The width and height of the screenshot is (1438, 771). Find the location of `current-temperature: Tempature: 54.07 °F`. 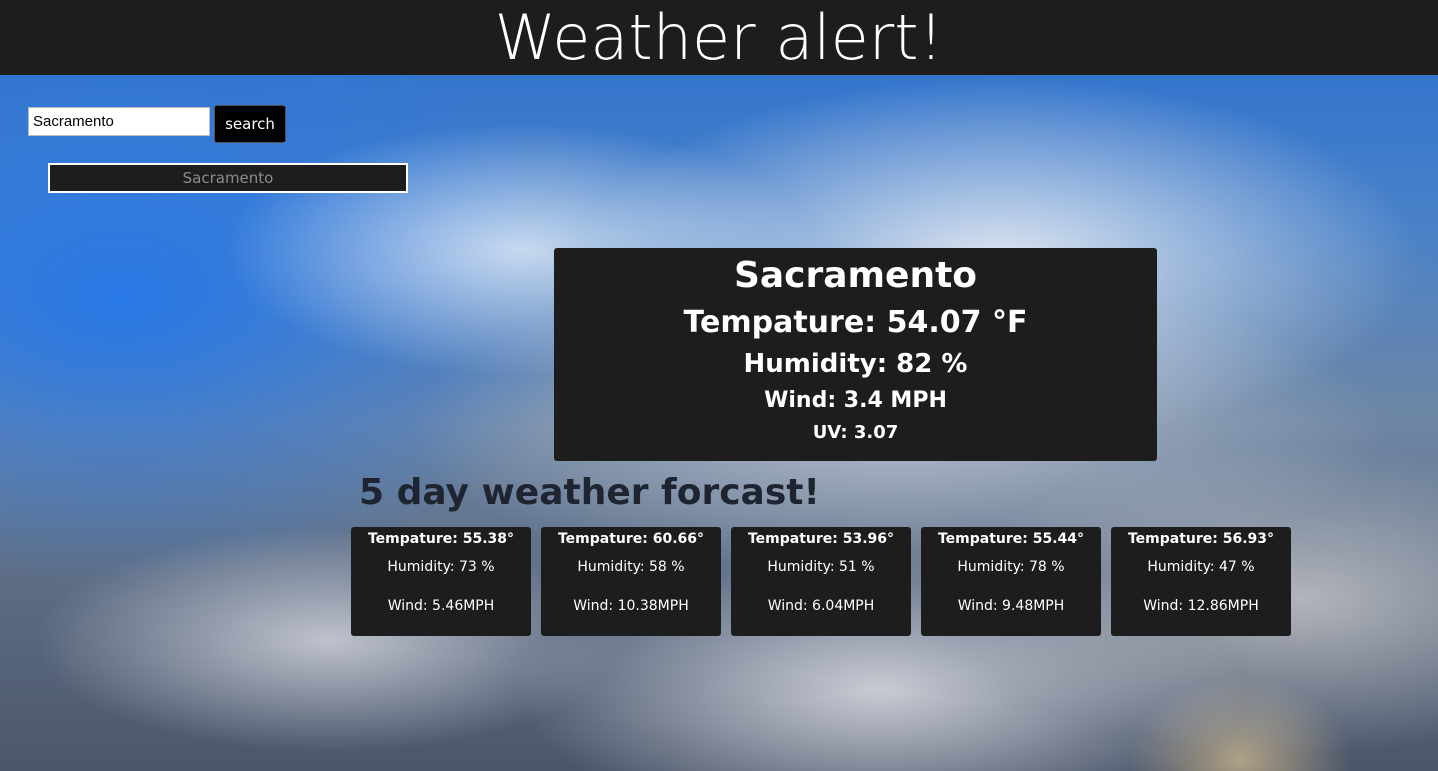

current-temperature: Tempature: 54.07 °F is located at coordinates (855, 322).